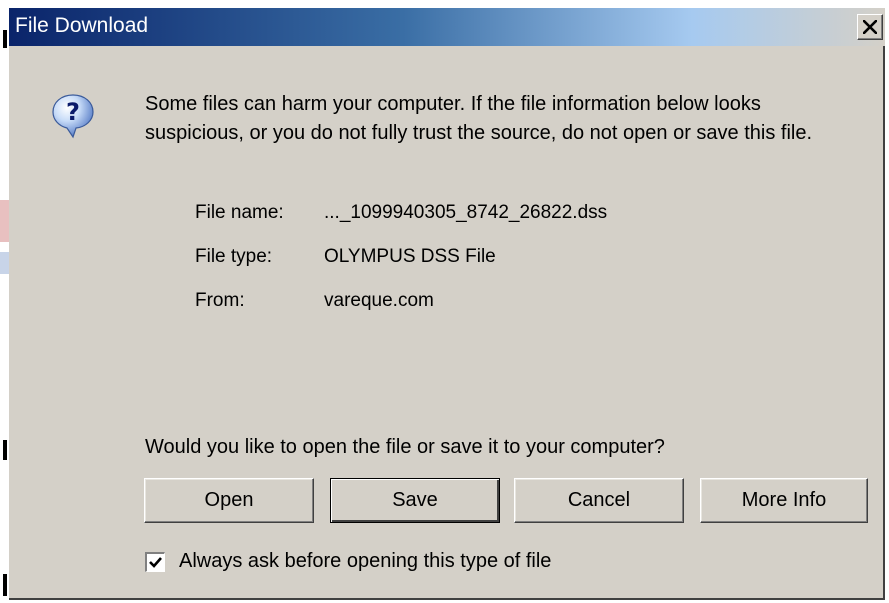 Image resolution: width=889 pixels, height=603 pixels. I want to click on checkmark-icon, so click(155, 562).